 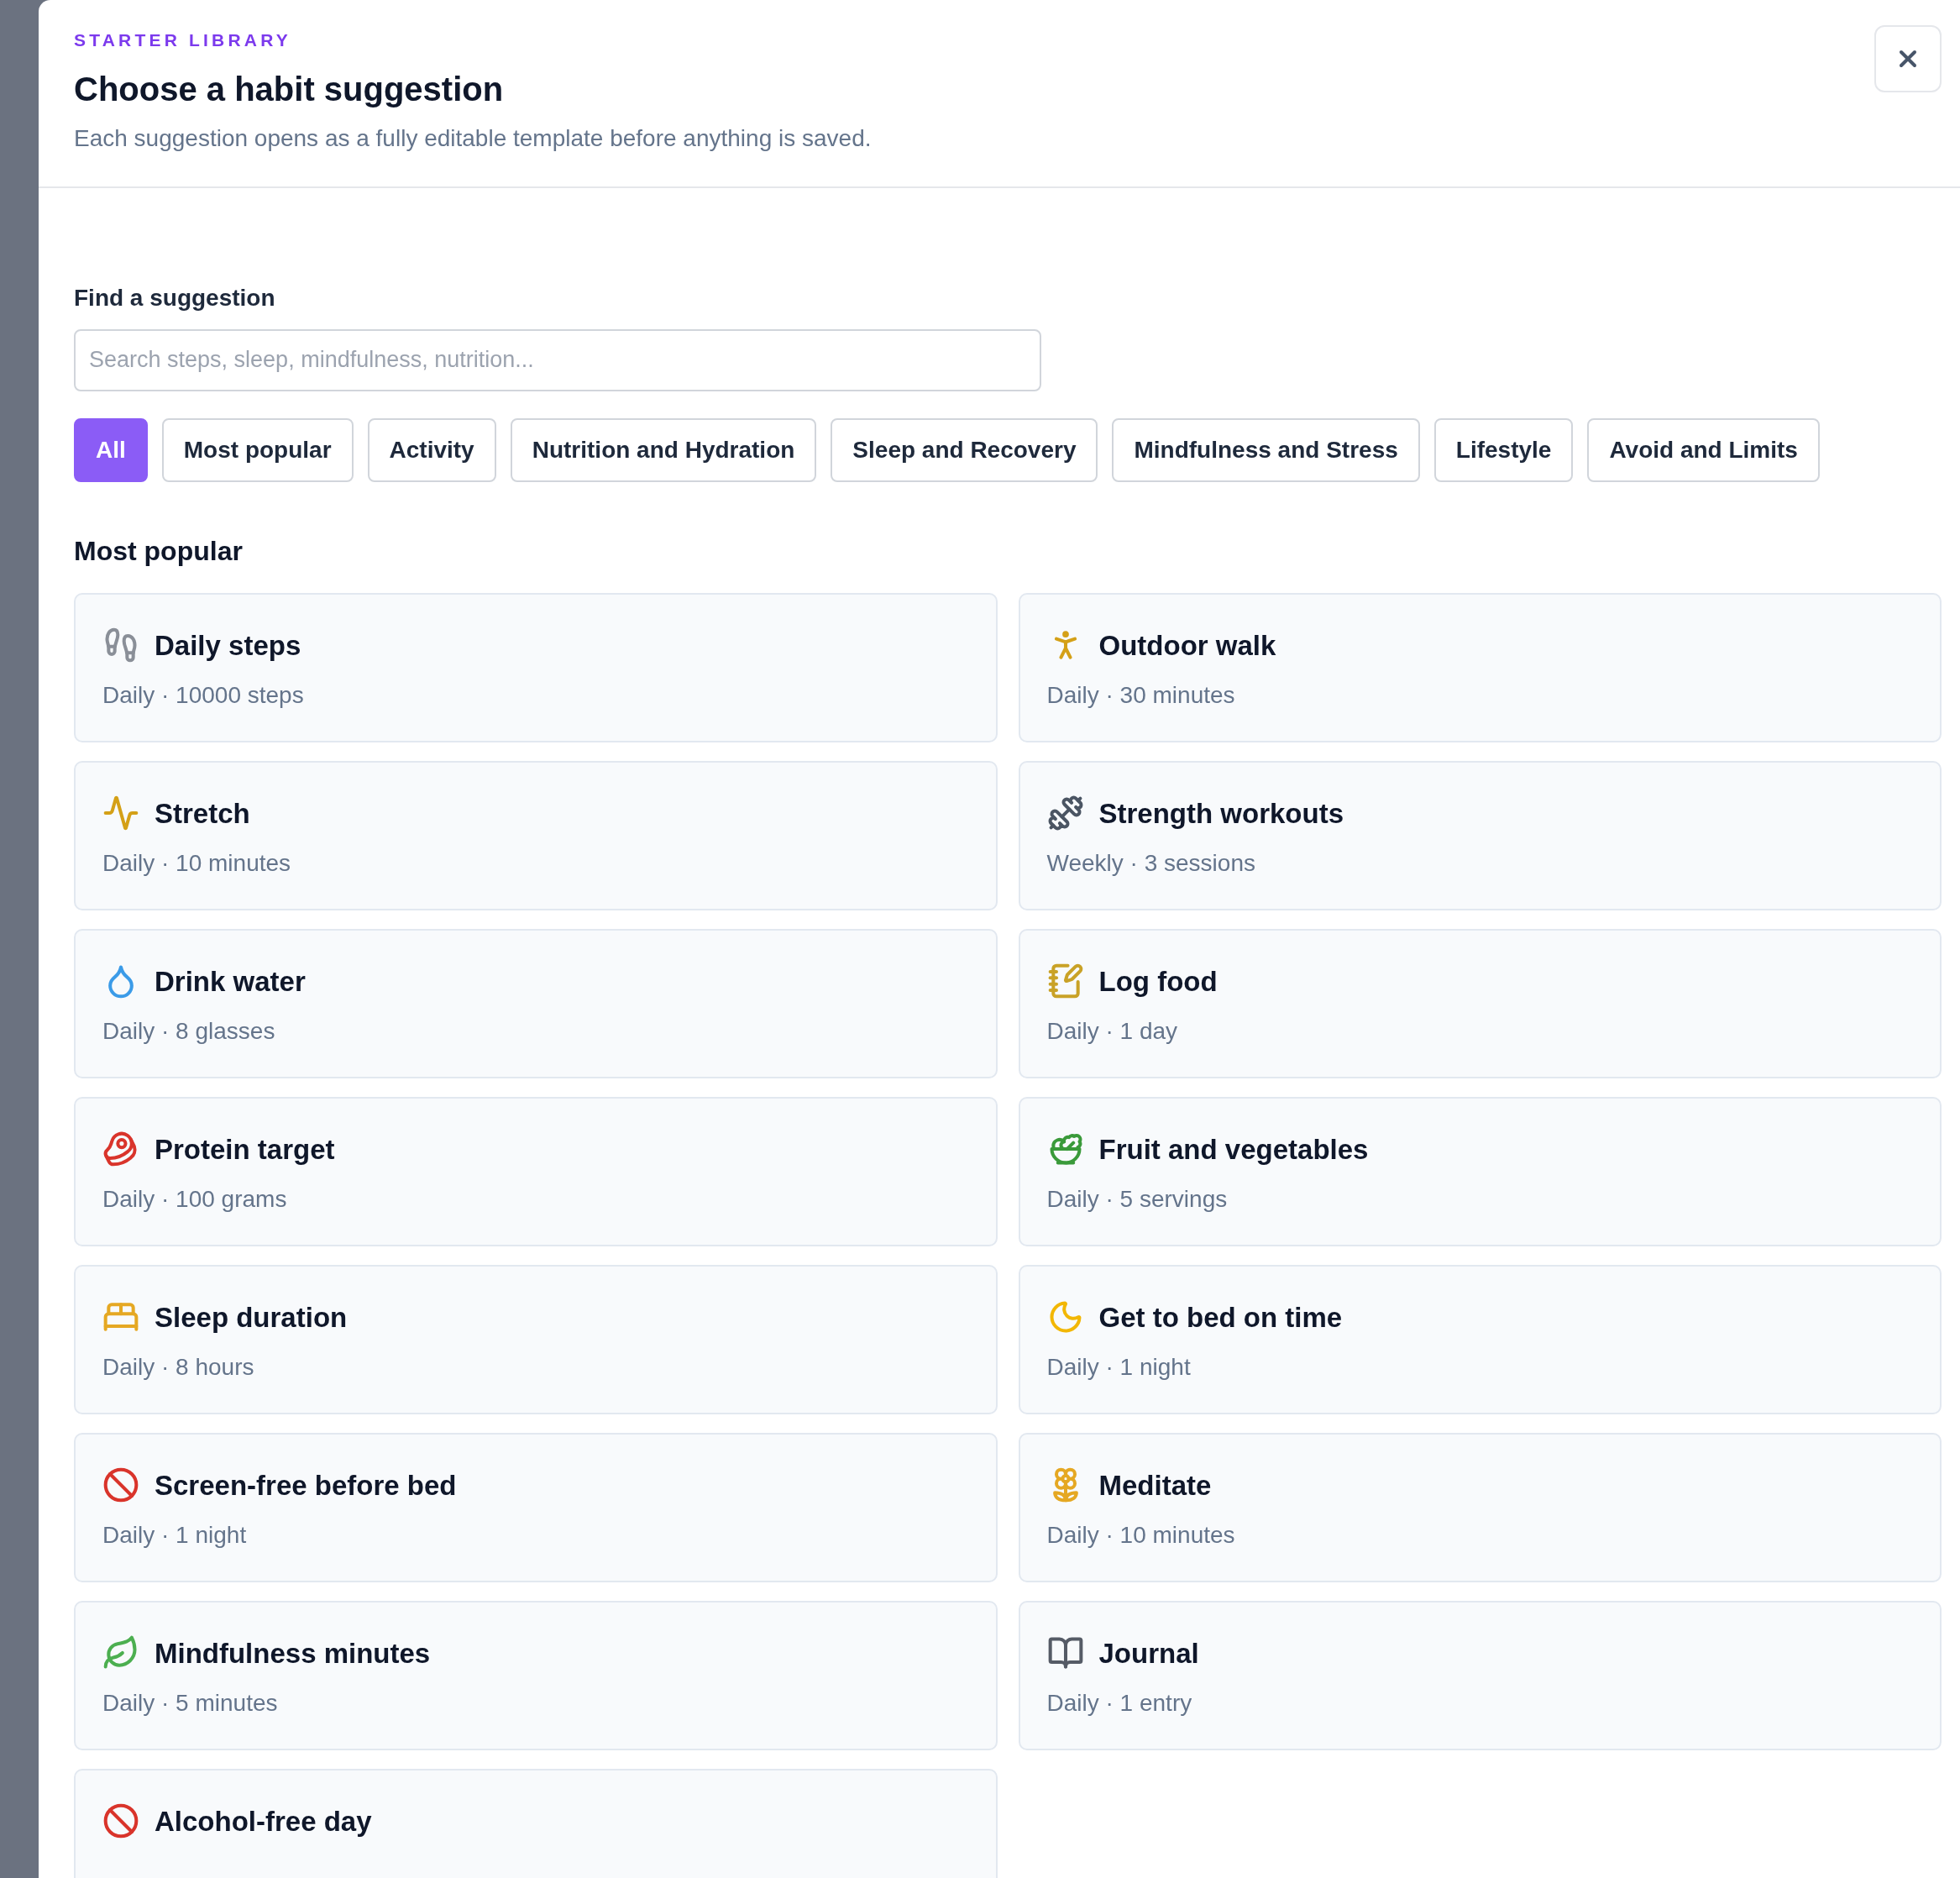 I want to click on search-label: Find a suggestion, so click(x=175, y=297).